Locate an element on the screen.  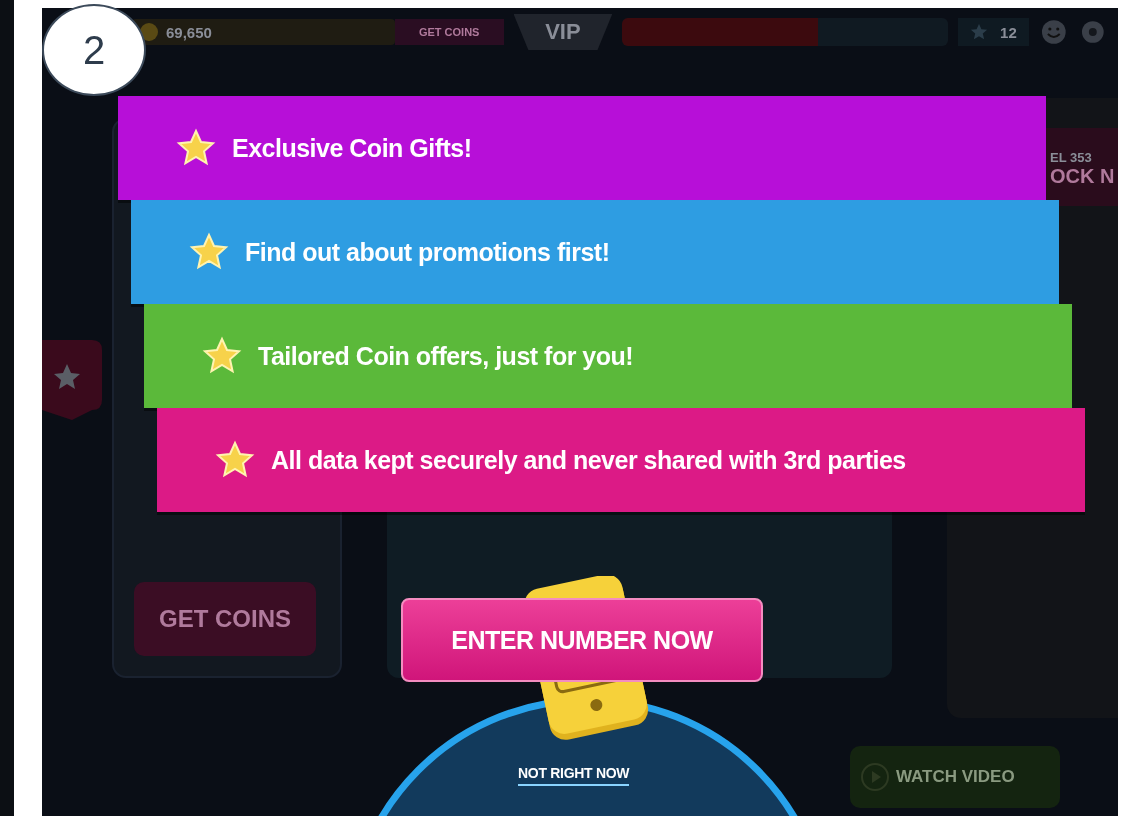
coin-balance: 69,650 is located at coordinates (189, 32).